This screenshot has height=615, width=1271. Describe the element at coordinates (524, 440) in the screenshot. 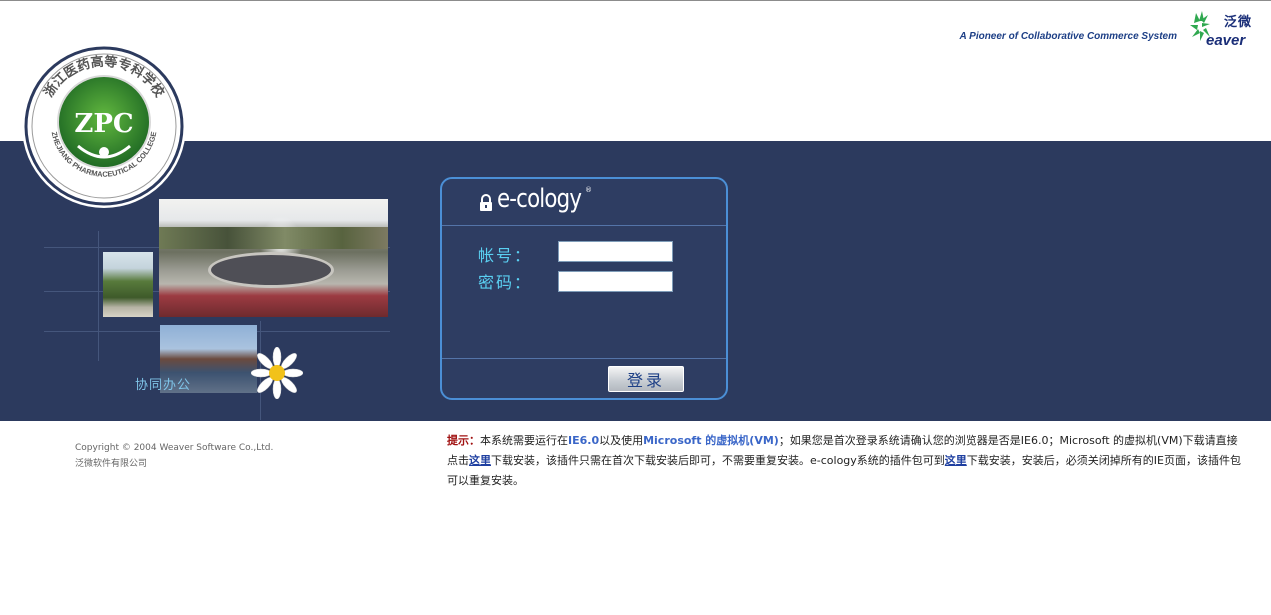

I see `notice-text: 本系统需要运行在` at that location.